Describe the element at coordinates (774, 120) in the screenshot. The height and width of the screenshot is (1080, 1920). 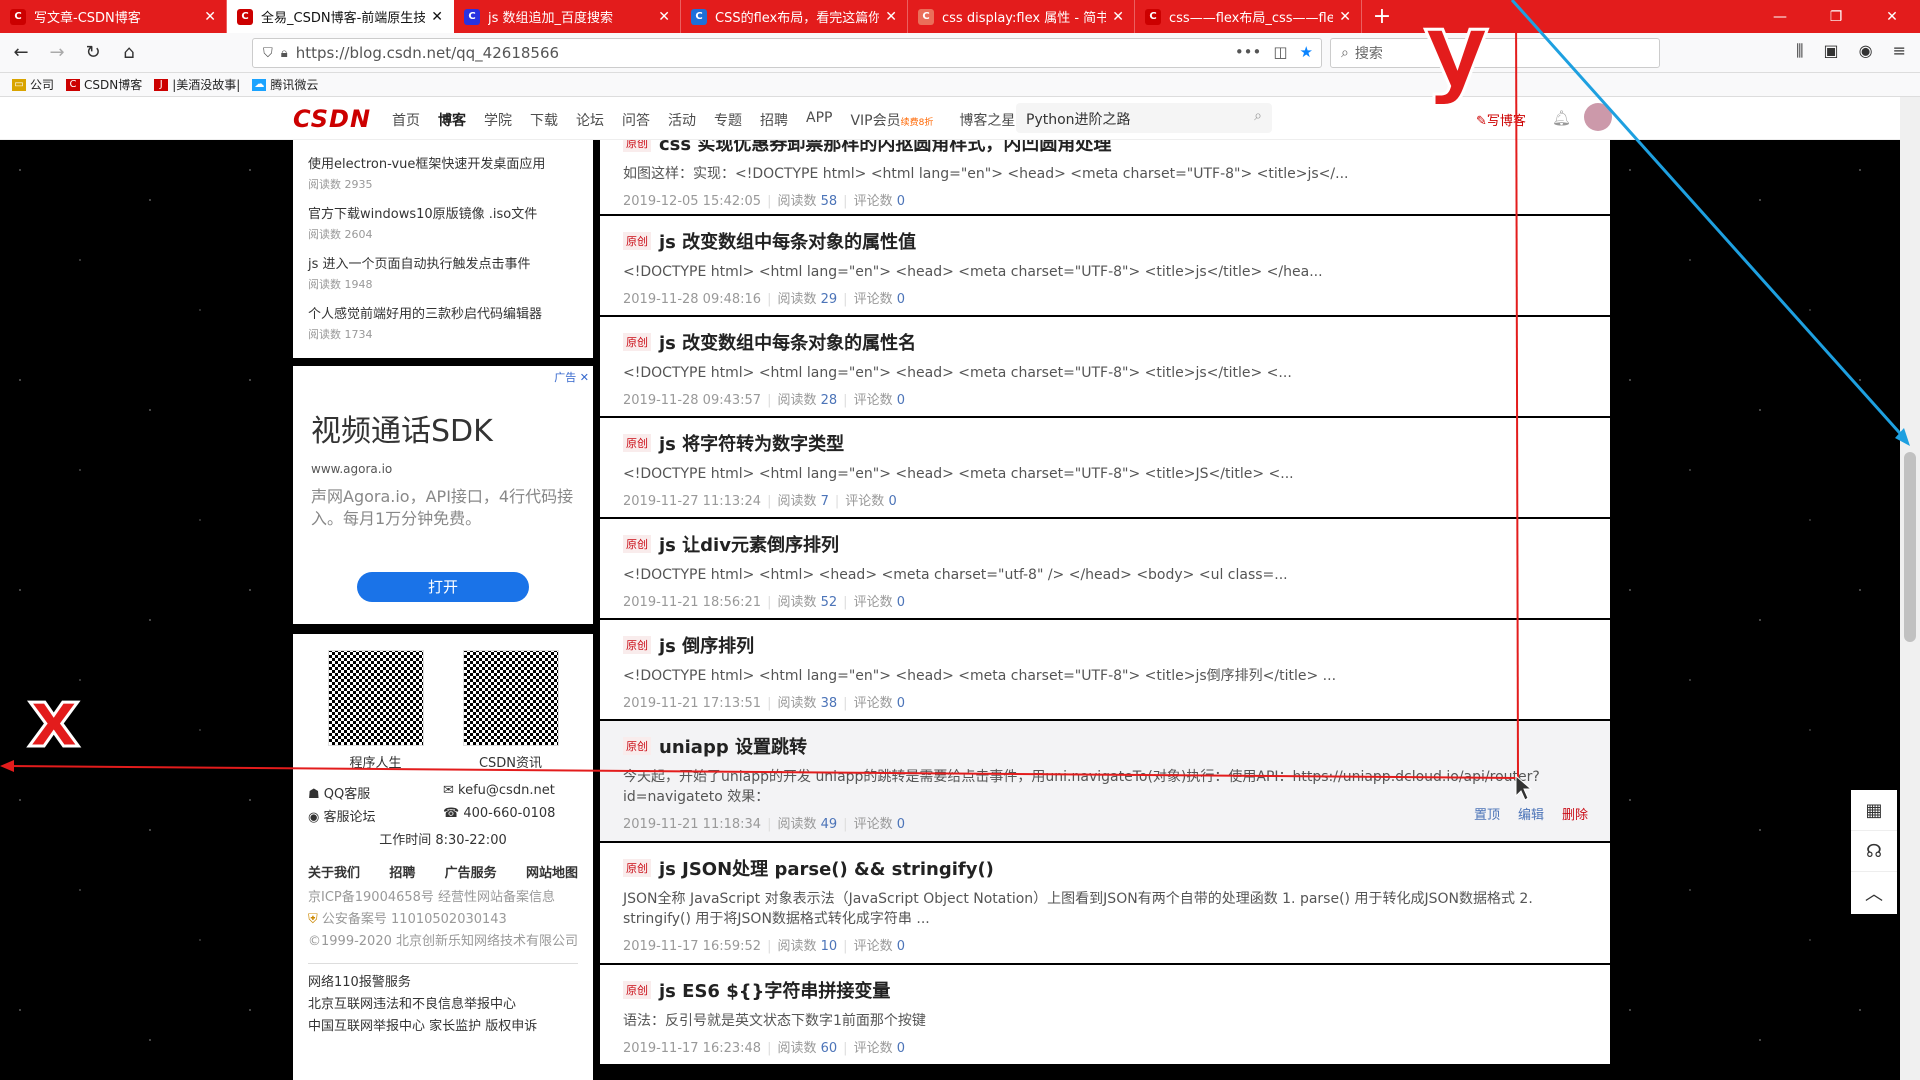
I see `nav-jobs: 招聘` at that location.